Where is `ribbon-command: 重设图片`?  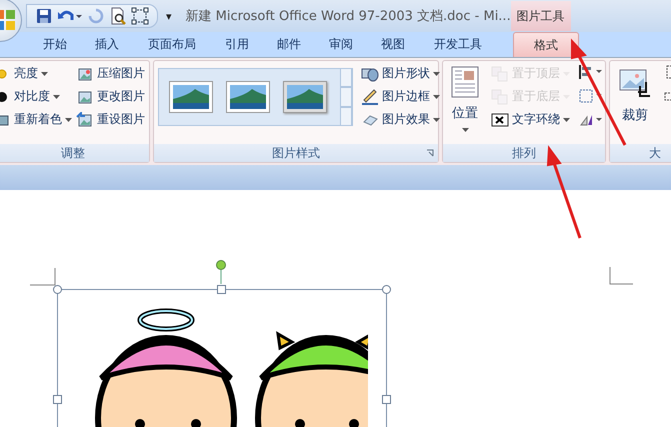
ribbon-command: 重设图片 is located at coordinates (110, 119).